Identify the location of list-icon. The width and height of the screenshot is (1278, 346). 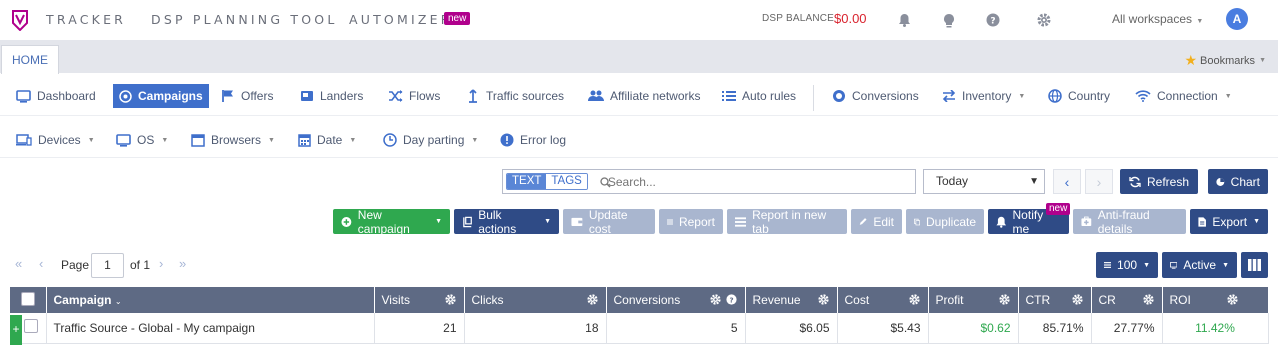
(741, 221).